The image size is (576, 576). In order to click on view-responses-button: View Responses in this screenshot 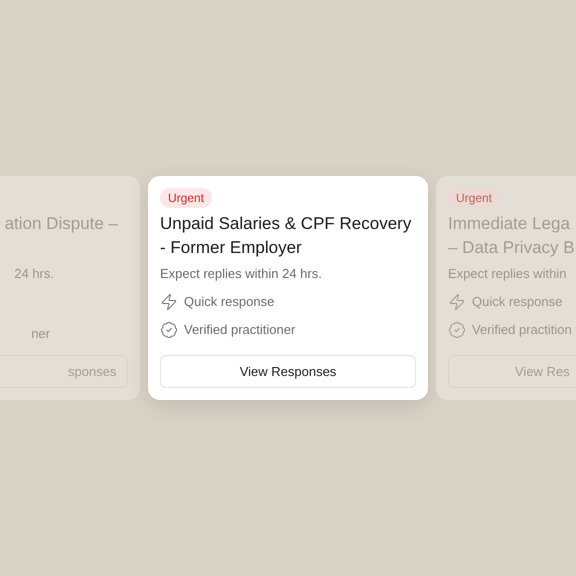, I will do `click(288, 371)`.